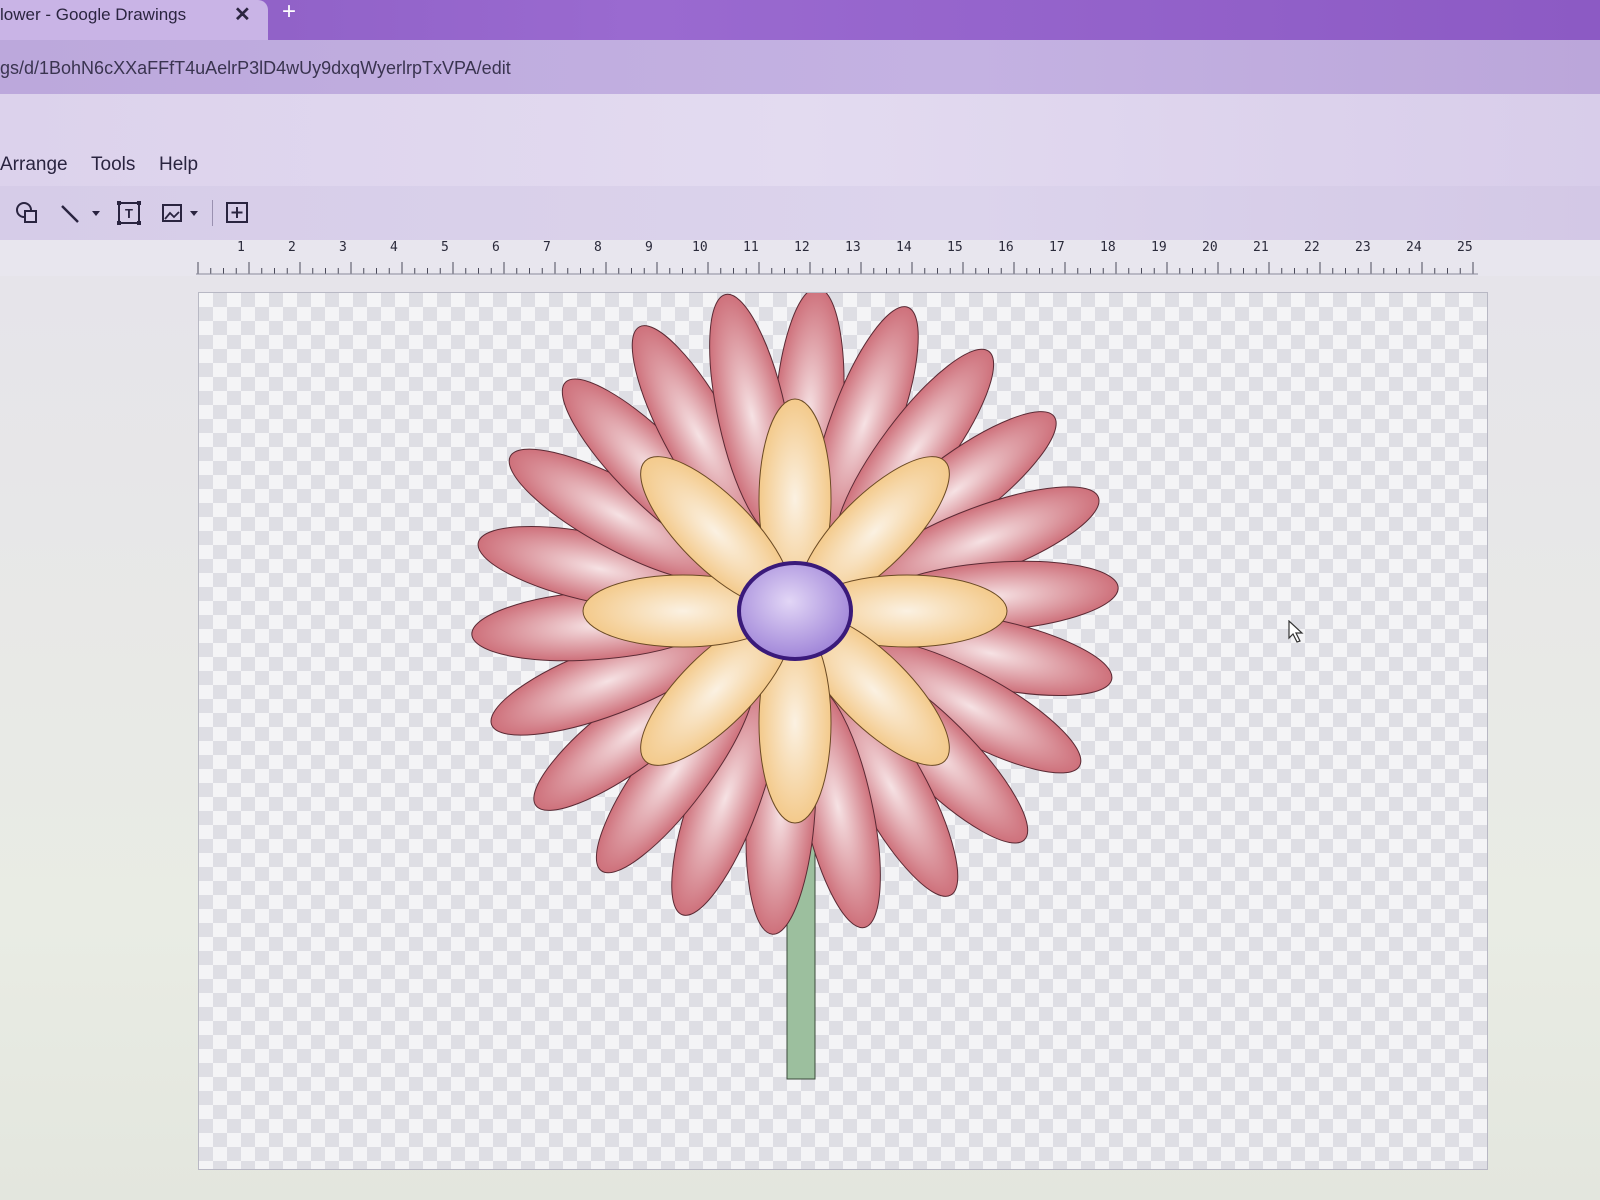  Describe the element at coordinates (27, 213) in the screenshot. I see `shape-icon` at that location.